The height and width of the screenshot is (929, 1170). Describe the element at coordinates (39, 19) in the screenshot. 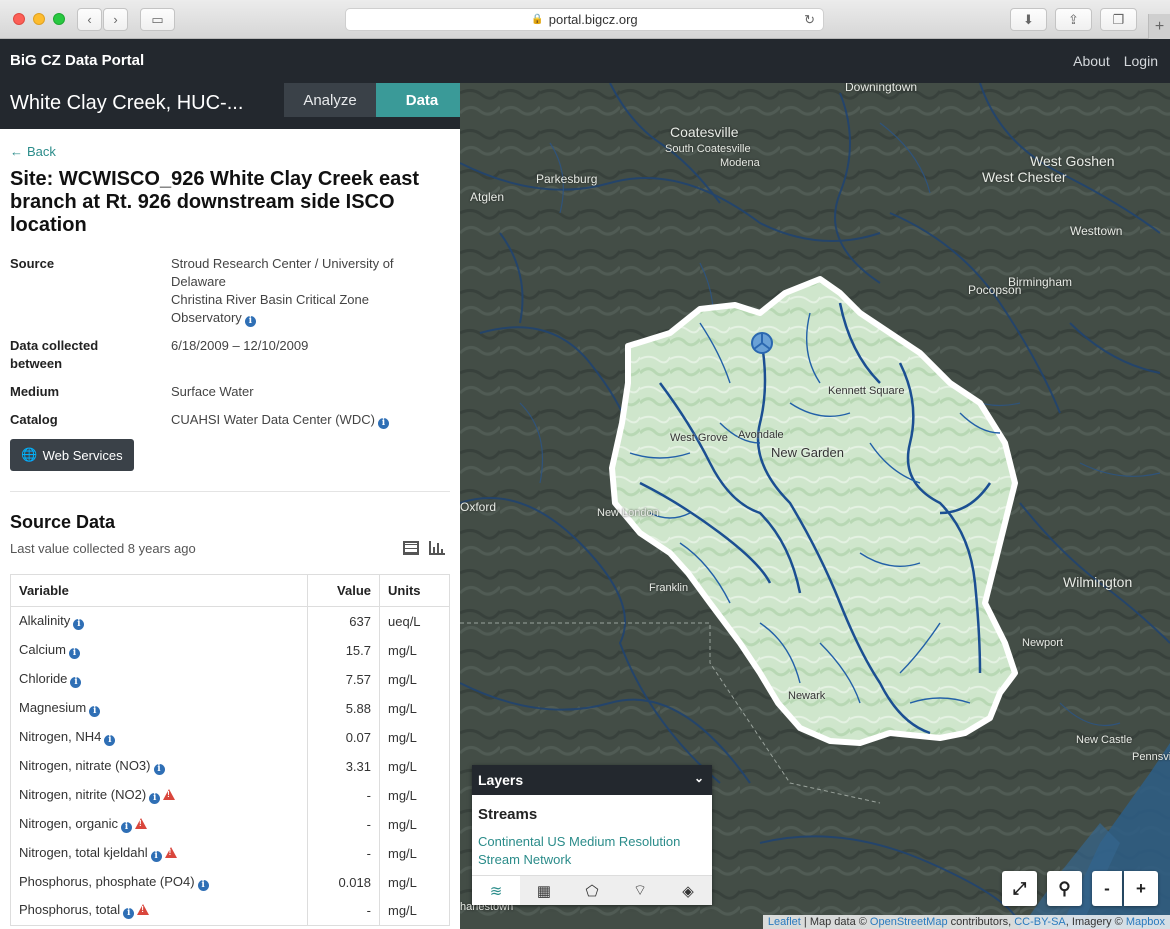

I see `minimize-window-button` at that location.